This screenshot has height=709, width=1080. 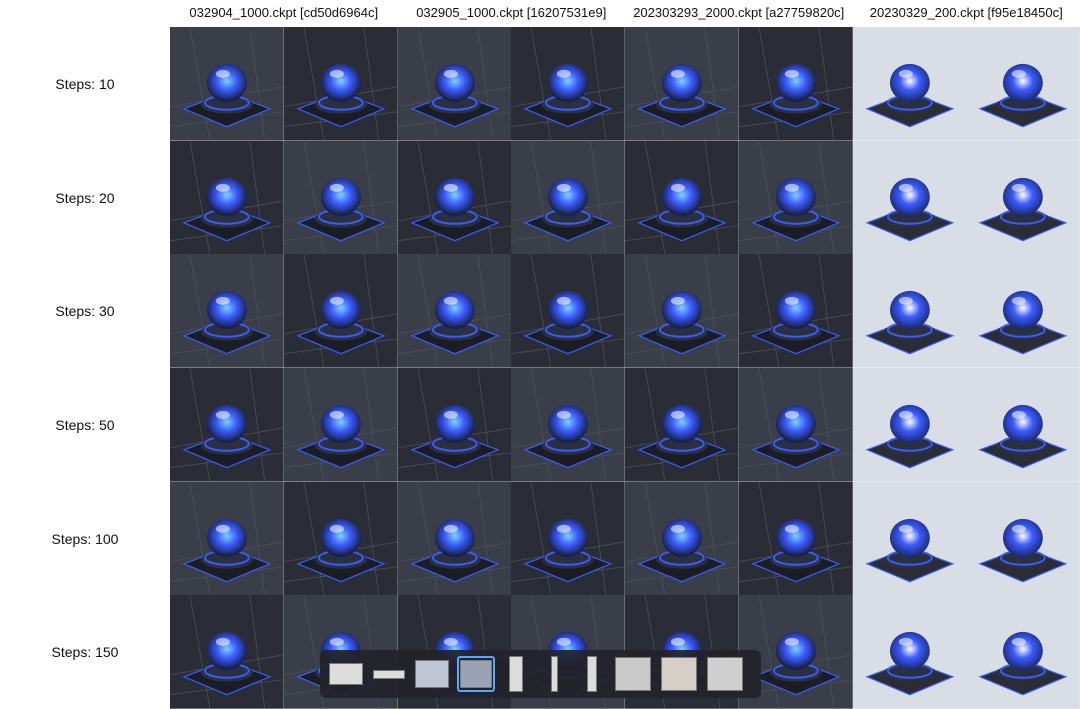 What do you see at coordinates (85, 652) in the screenshot?
I see `row-label: Steps: 150` at bounding box center [85, 652].